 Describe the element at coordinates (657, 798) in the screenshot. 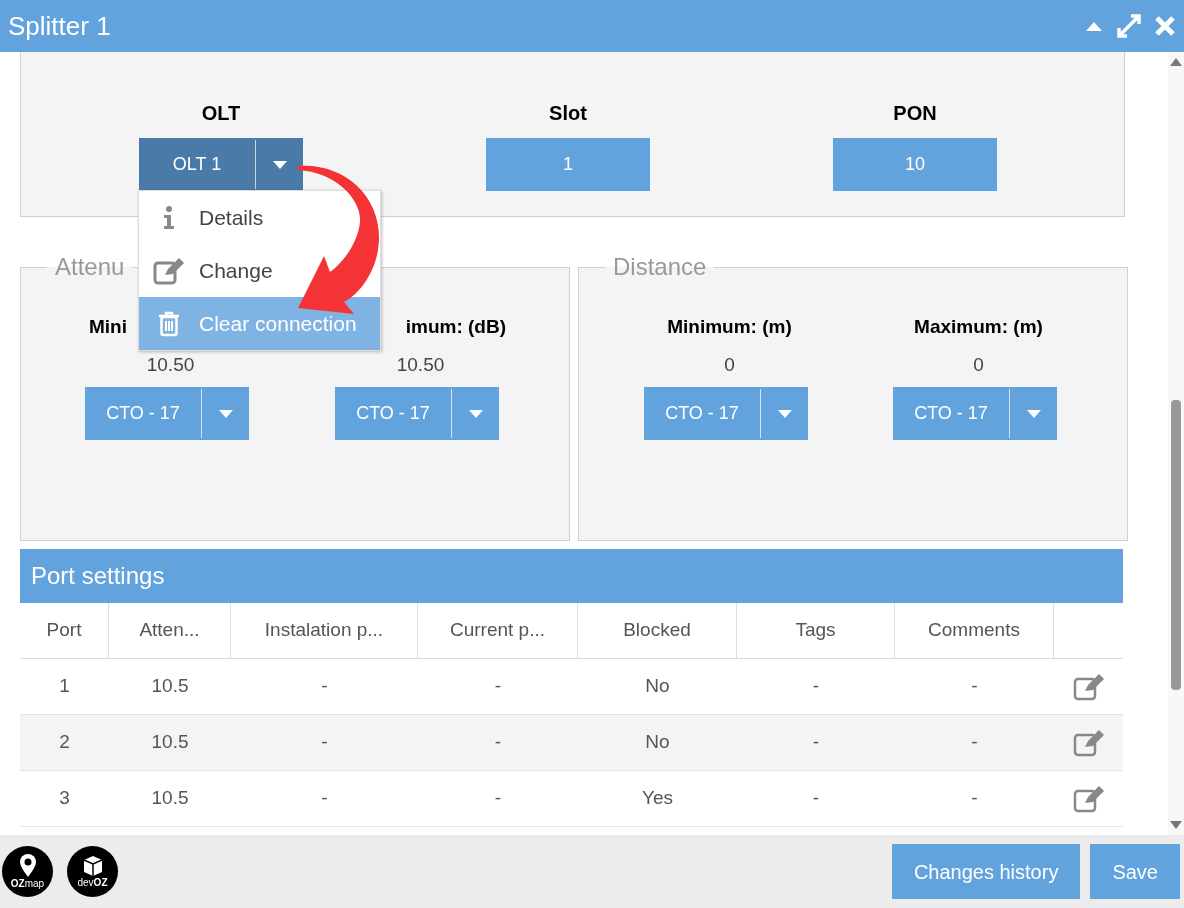

I see `table-cell-text: Yes` at that location.